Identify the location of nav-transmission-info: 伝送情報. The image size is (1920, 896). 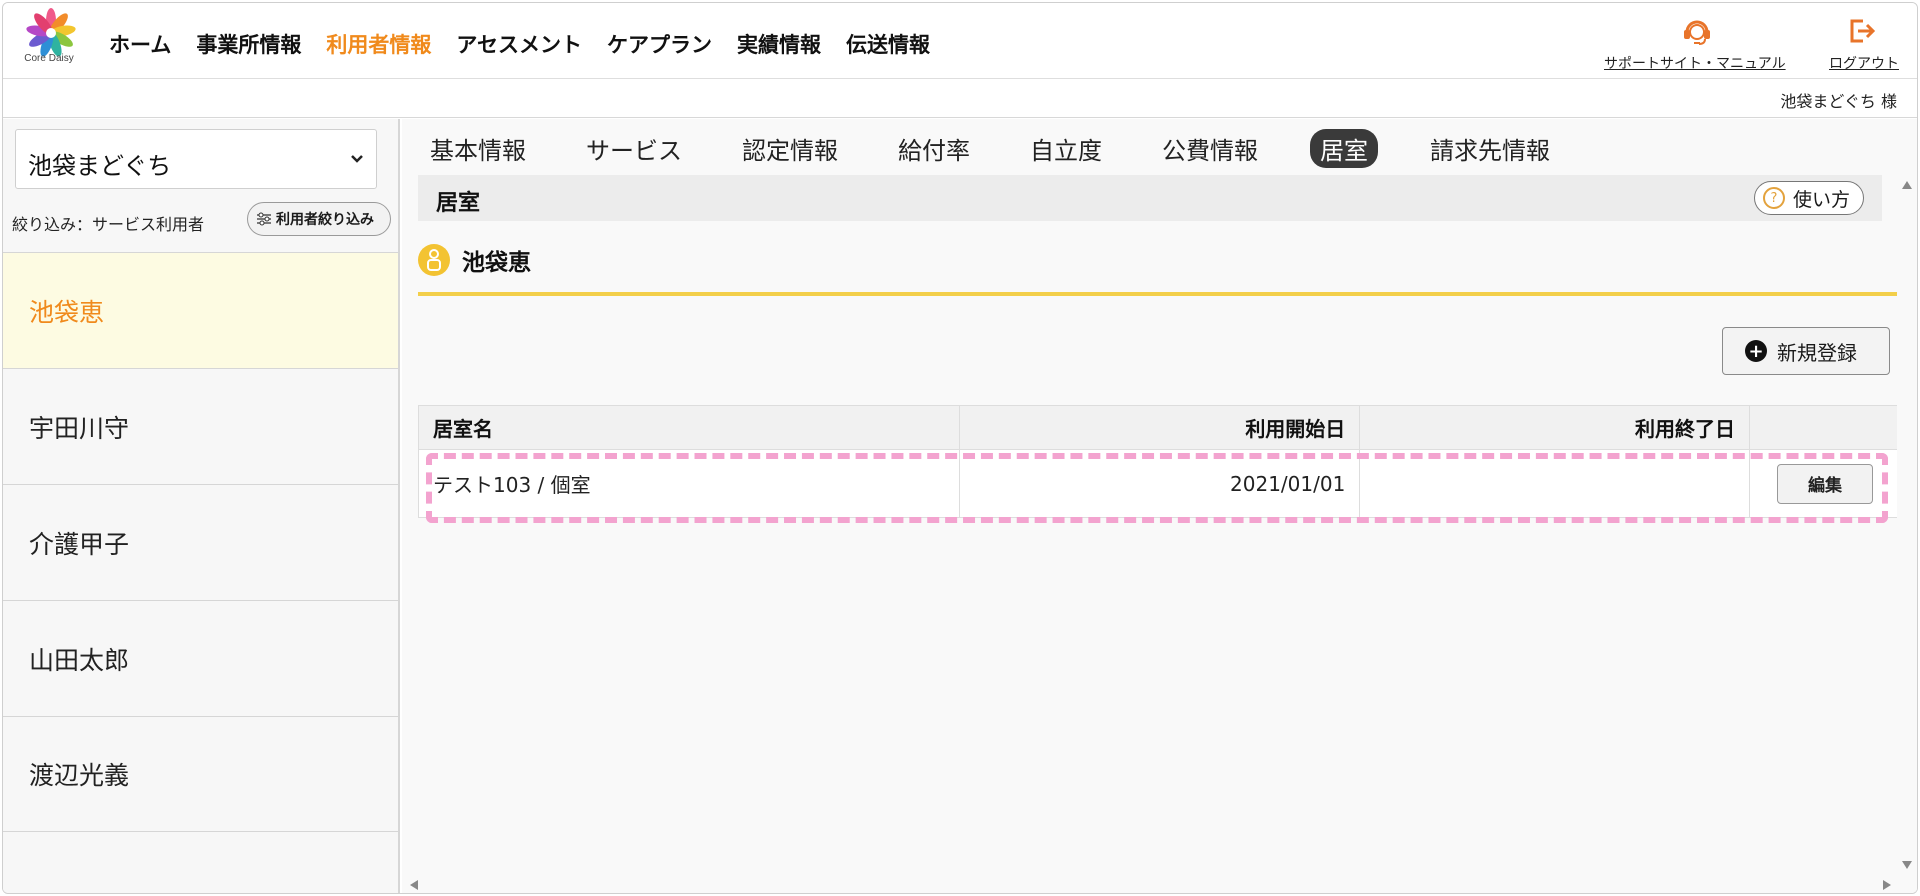
(888, 44).